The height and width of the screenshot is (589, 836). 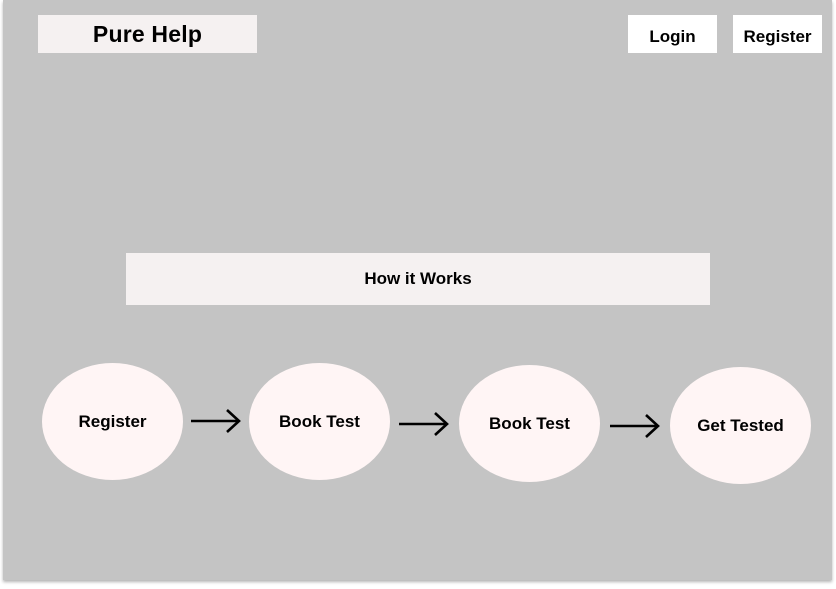 I want to click on brand-name: Pure Help, so click(x=147, y=33).